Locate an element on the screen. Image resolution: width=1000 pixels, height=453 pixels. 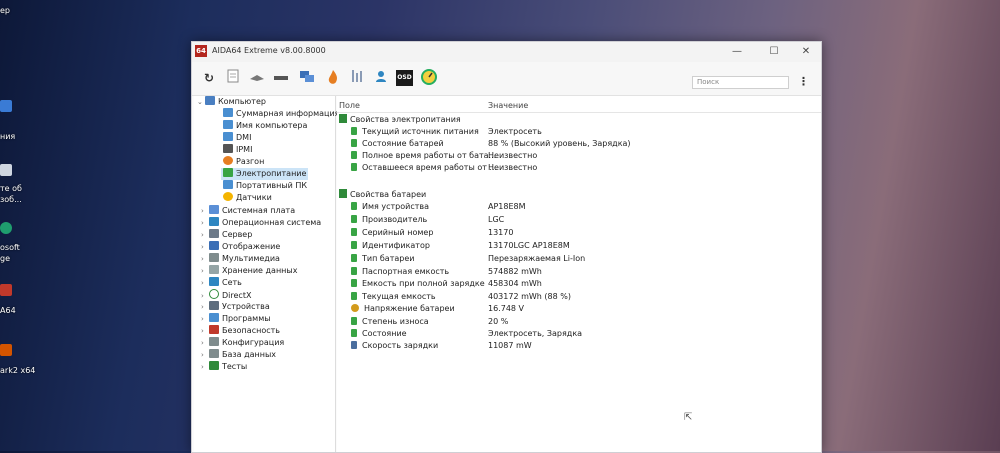
power-section-icon is located at coordinates (343, 118).